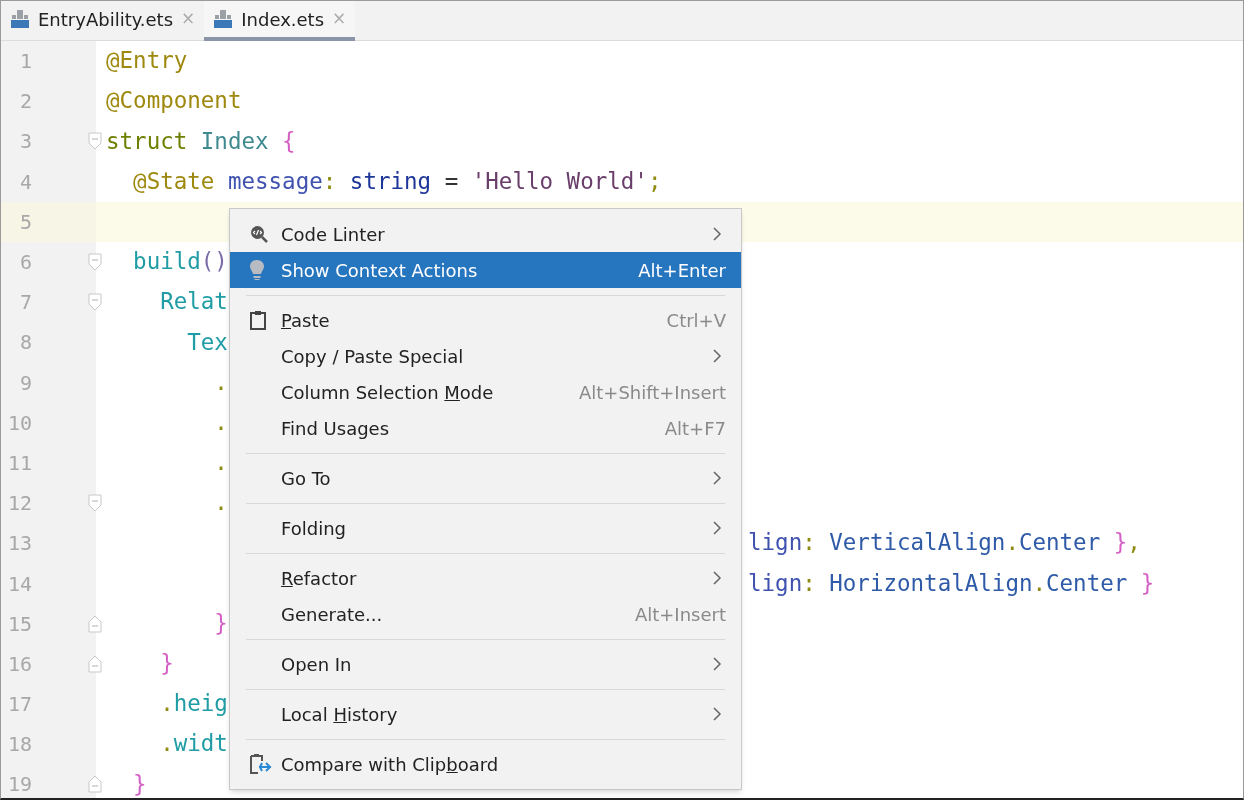 The image size is (1244, 800). I want to click on line-number: 10, so click(19, 423).